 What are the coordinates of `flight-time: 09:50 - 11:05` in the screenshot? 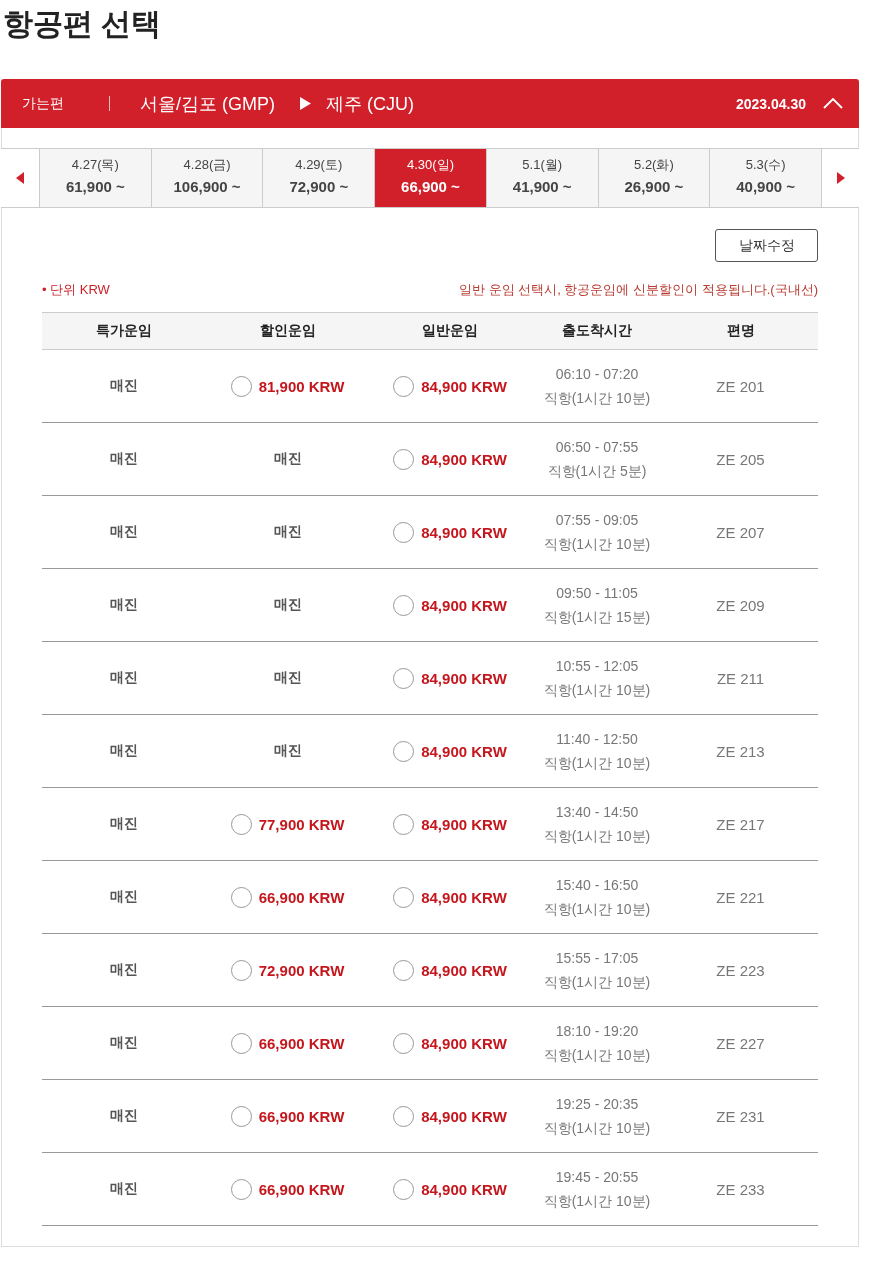 It's located at (597, 593).